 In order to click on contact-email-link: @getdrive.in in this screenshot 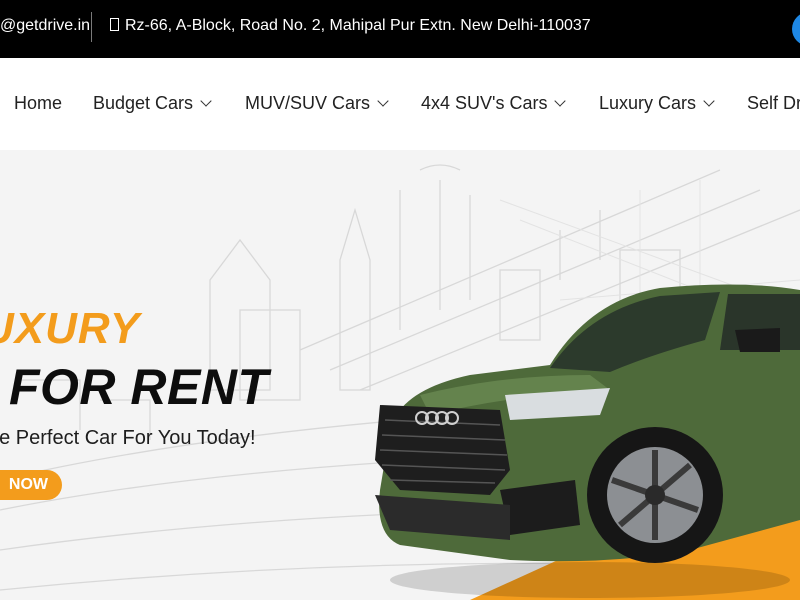, I will do `click(45, 26)`.